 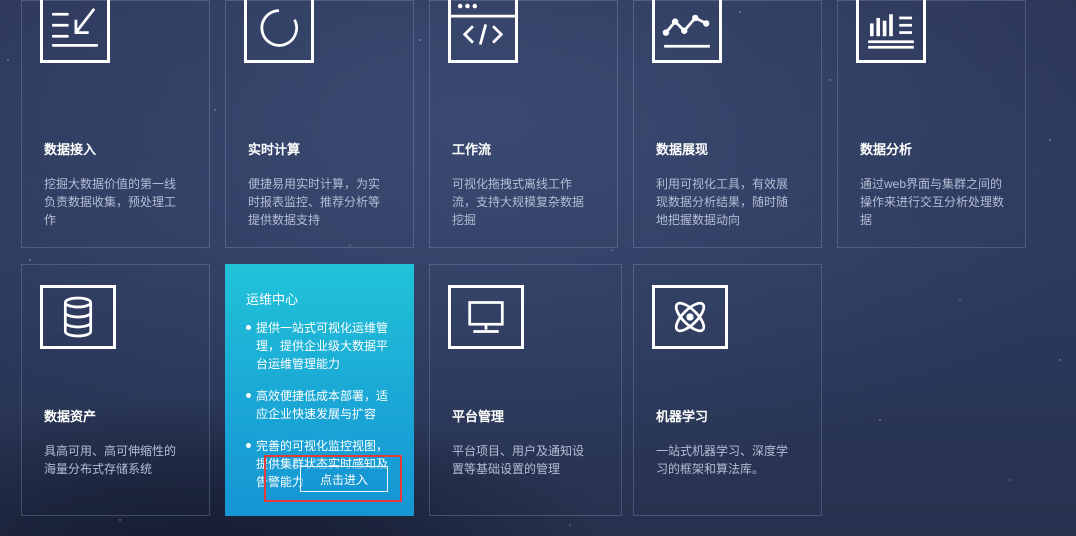 I want to click on line-chart-icon, so click(x=687, y=31).